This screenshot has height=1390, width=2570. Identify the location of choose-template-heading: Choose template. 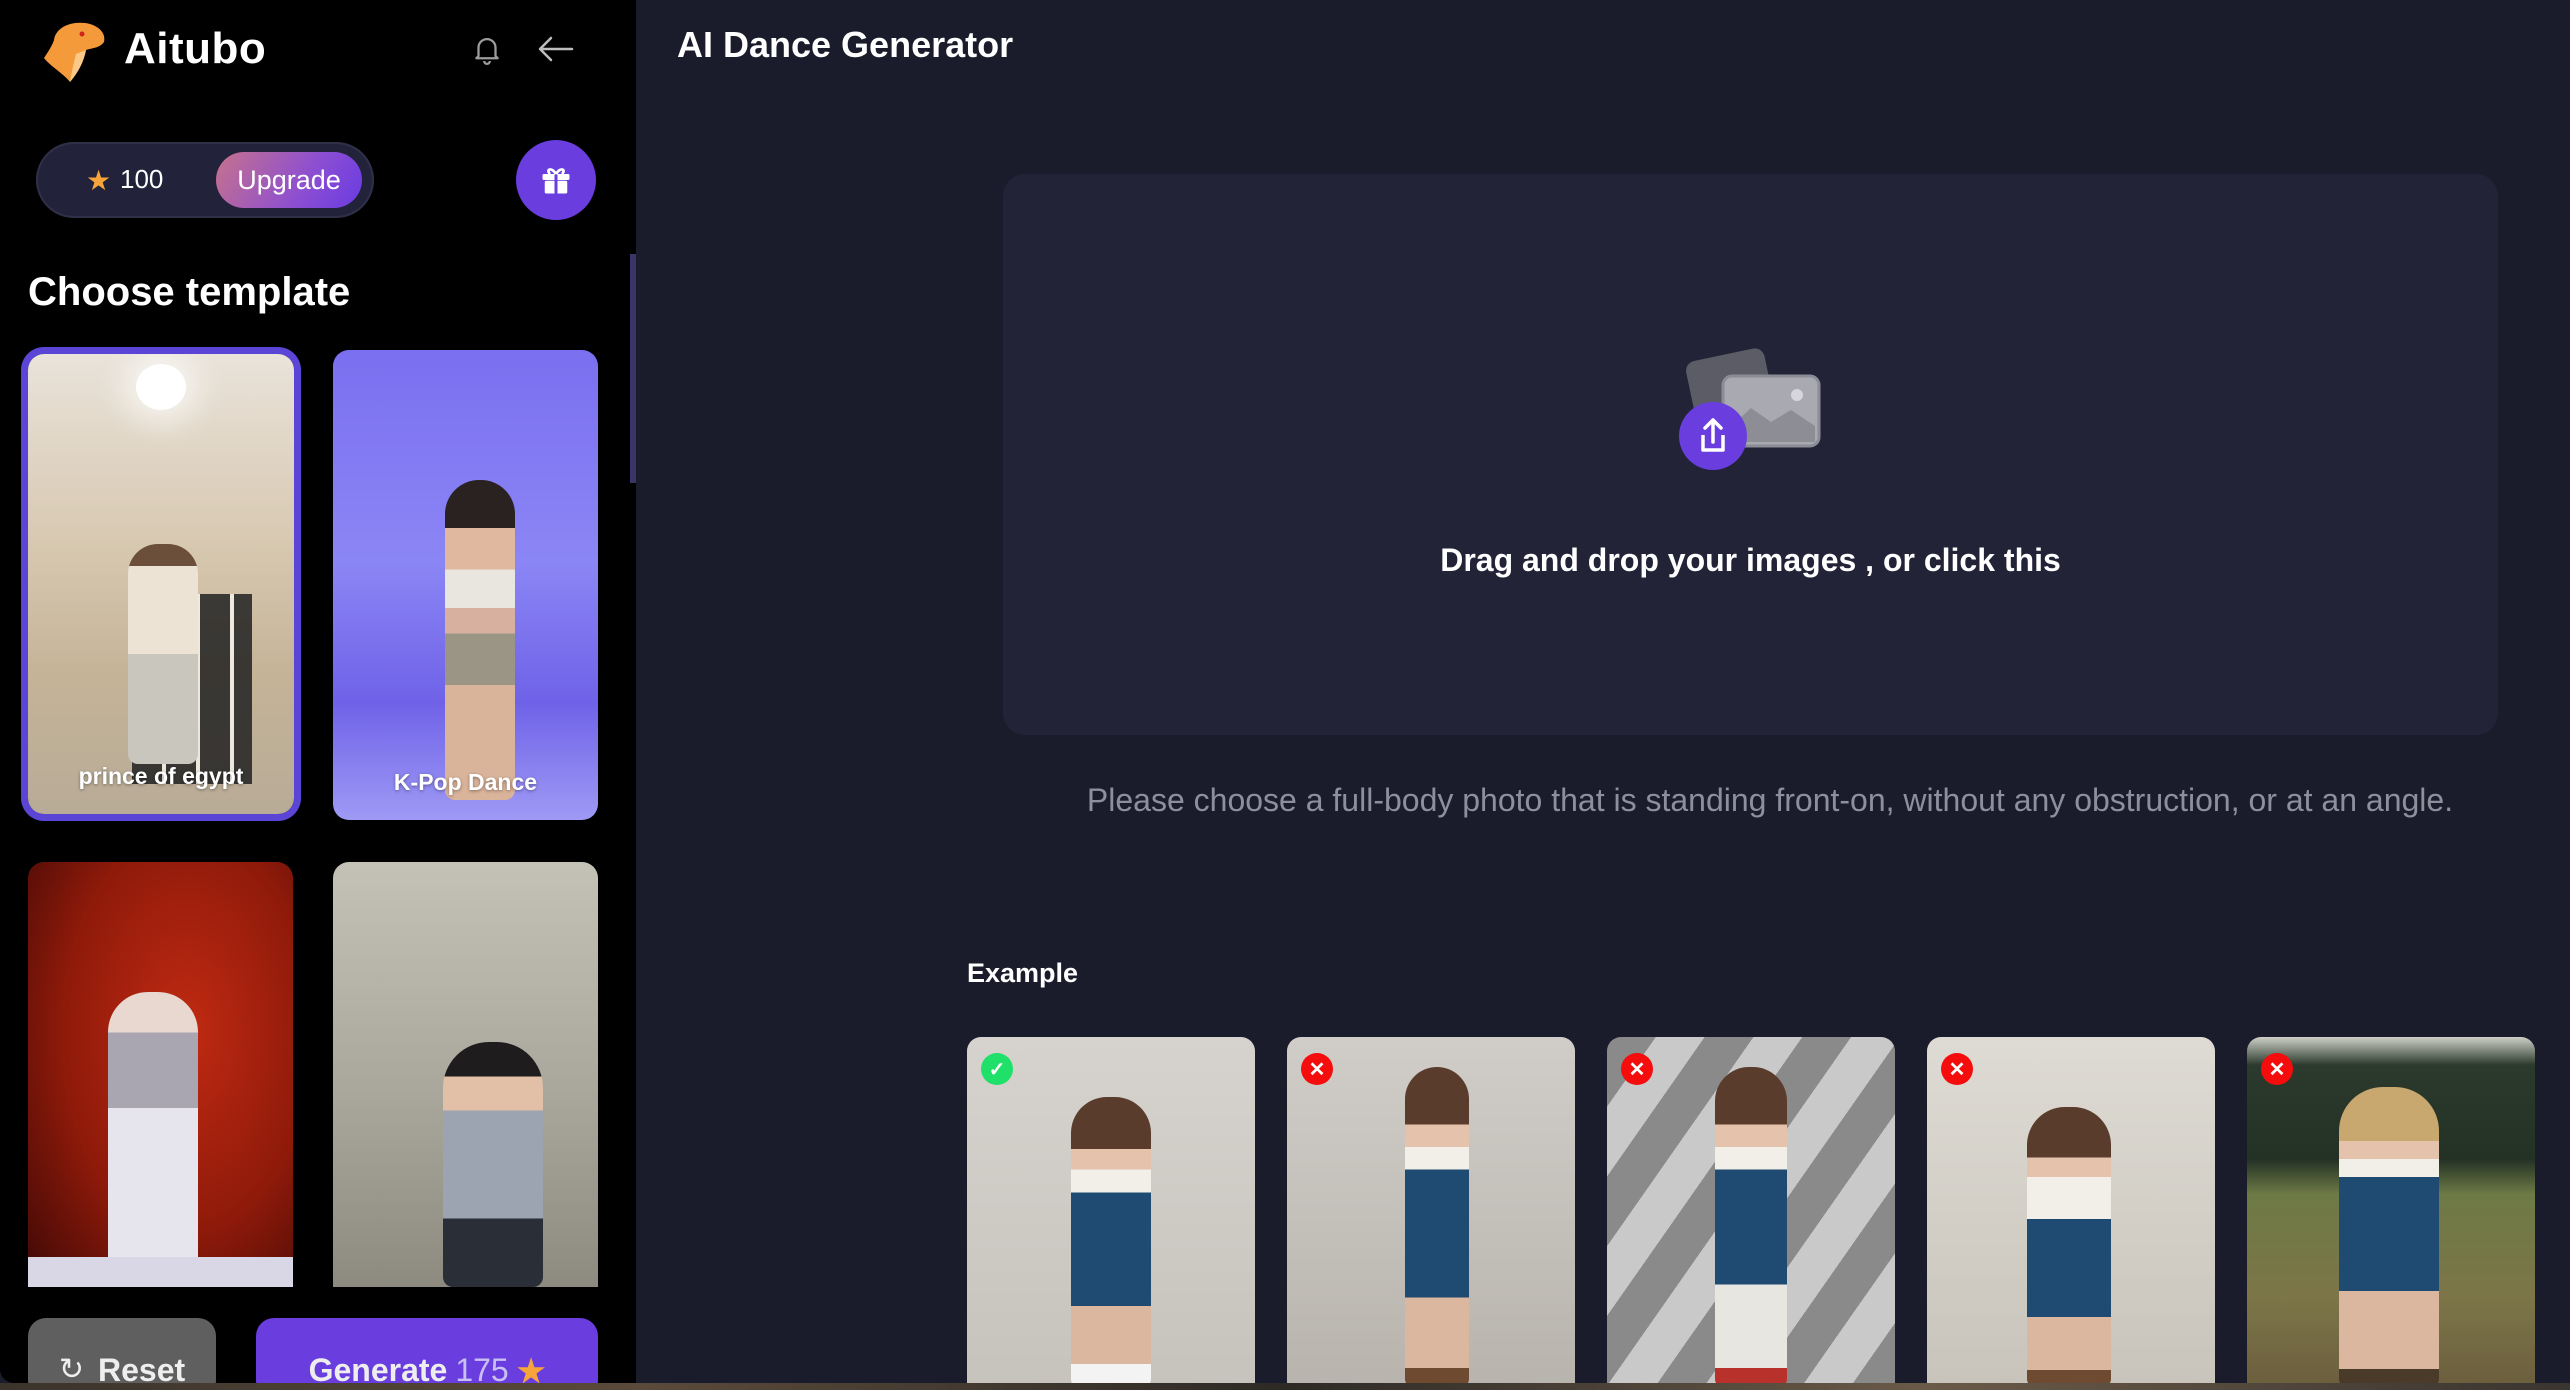
(189, 292).